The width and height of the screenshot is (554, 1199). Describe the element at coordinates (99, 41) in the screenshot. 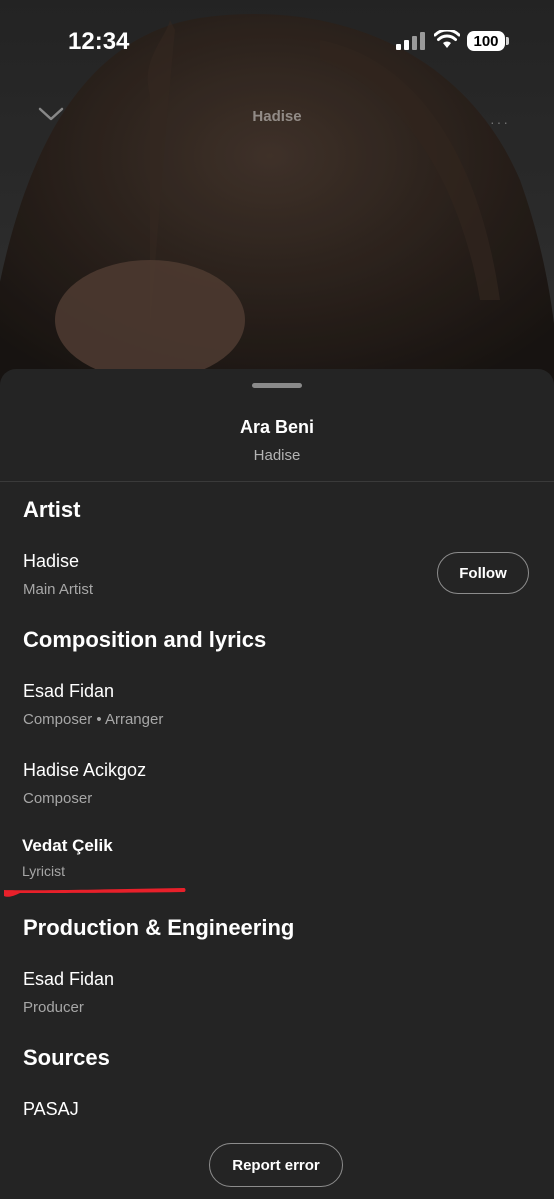

I see `status-time: 12:34` at that location.